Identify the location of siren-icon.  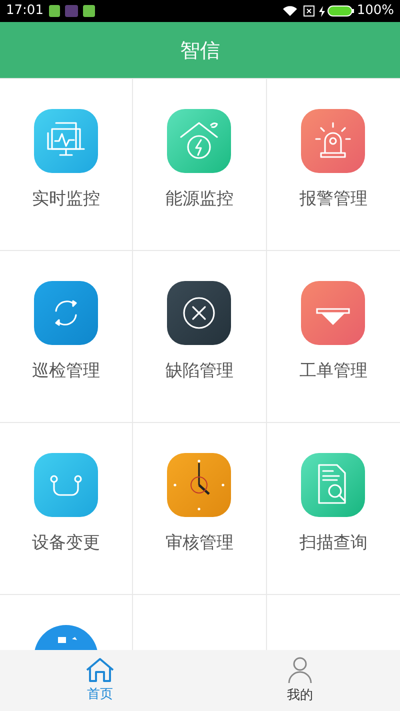
(333, 141).